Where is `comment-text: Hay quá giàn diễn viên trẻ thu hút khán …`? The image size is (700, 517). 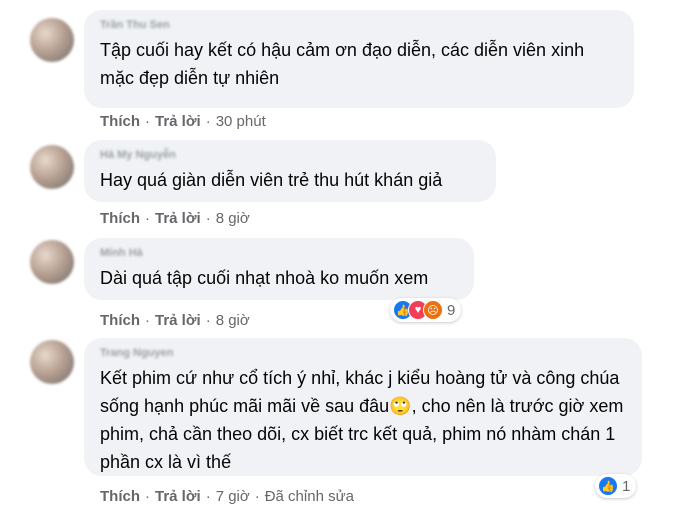 comment-text: Hay quá giàn diễn viên trẻ thu hút khán … is located at coordinates (271, 180).